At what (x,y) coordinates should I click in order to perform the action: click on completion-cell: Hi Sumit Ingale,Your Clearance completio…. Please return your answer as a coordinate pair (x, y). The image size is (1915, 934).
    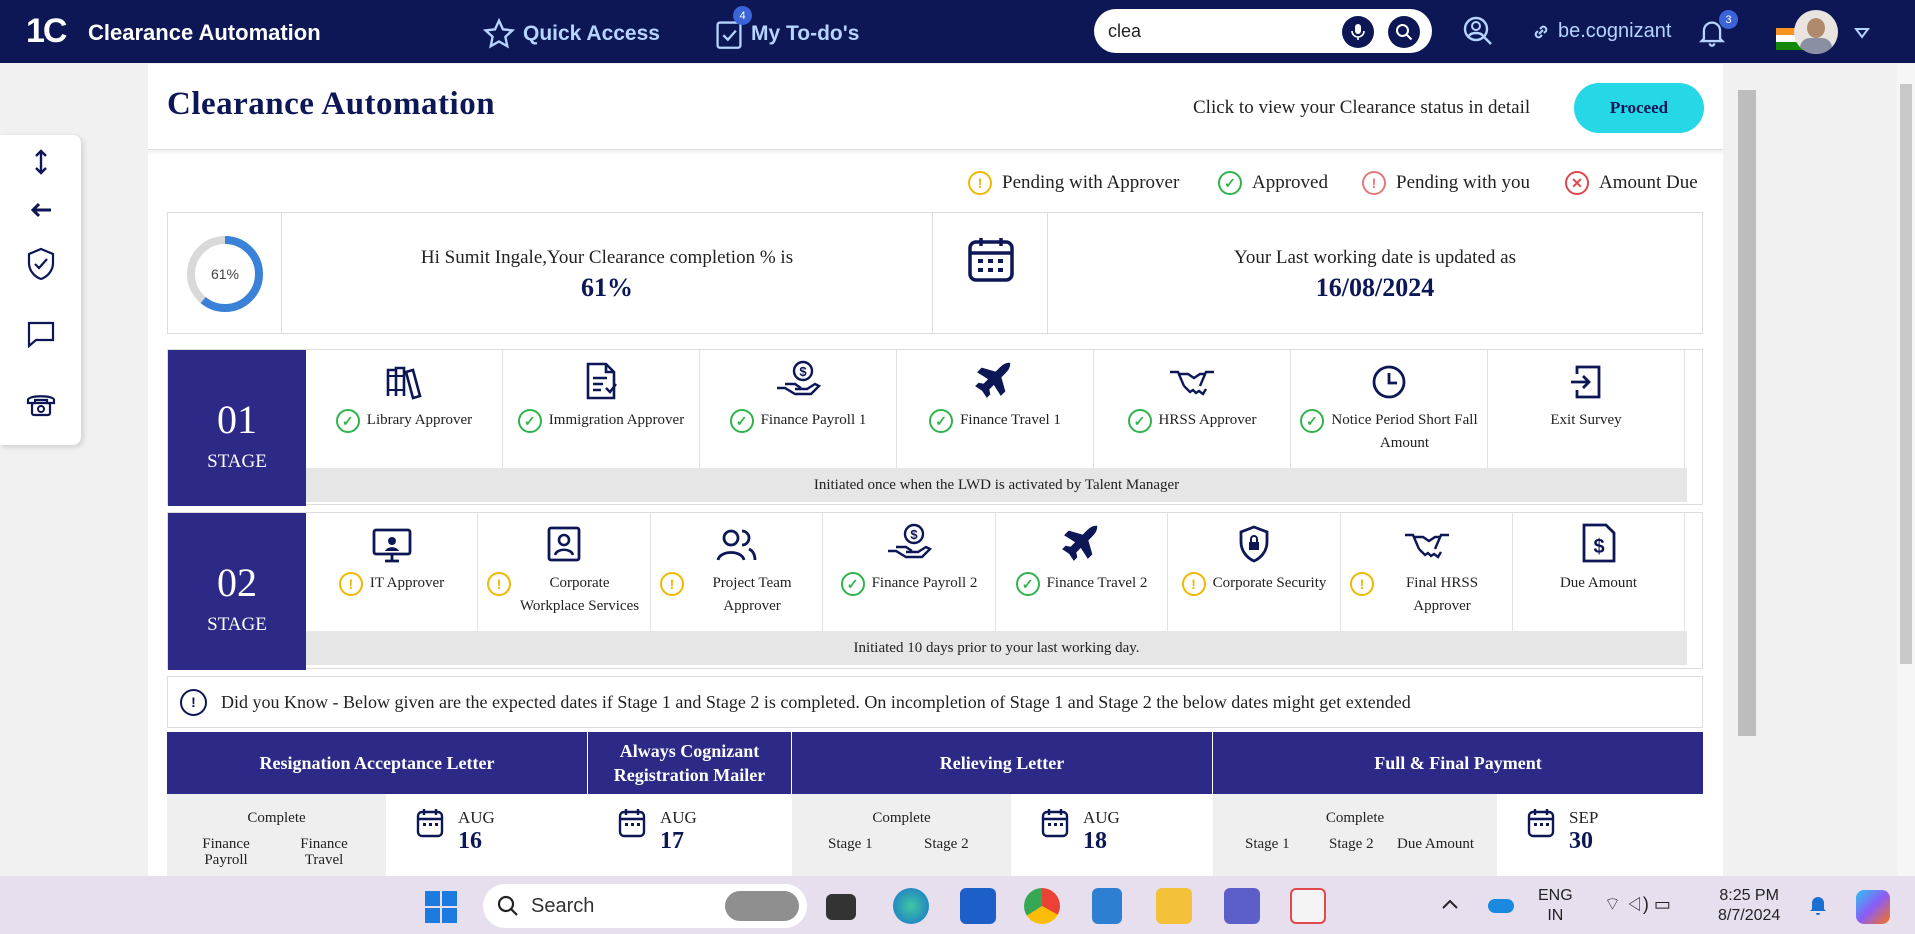
    Looking at the image, I should click on (607, 273).